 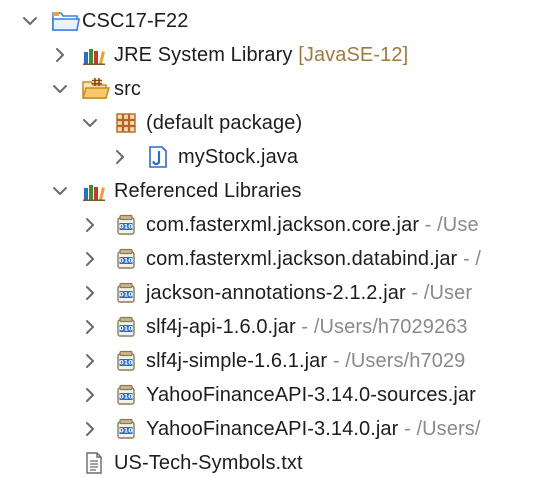 I want to click on tree-item-src: src, so click(x=271, y=89).